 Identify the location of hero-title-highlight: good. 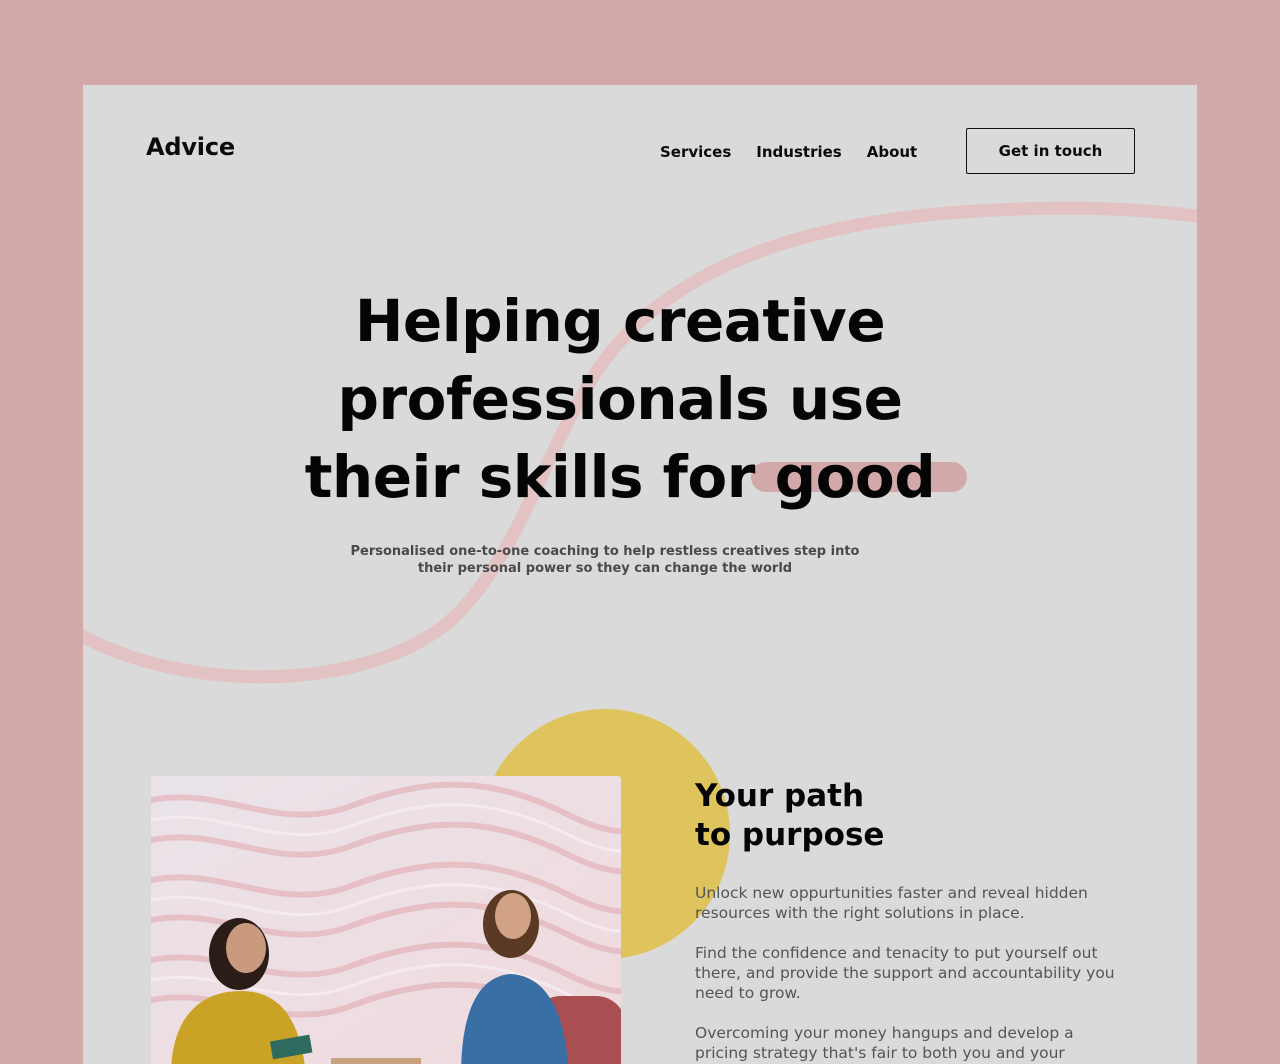
(855, 477).